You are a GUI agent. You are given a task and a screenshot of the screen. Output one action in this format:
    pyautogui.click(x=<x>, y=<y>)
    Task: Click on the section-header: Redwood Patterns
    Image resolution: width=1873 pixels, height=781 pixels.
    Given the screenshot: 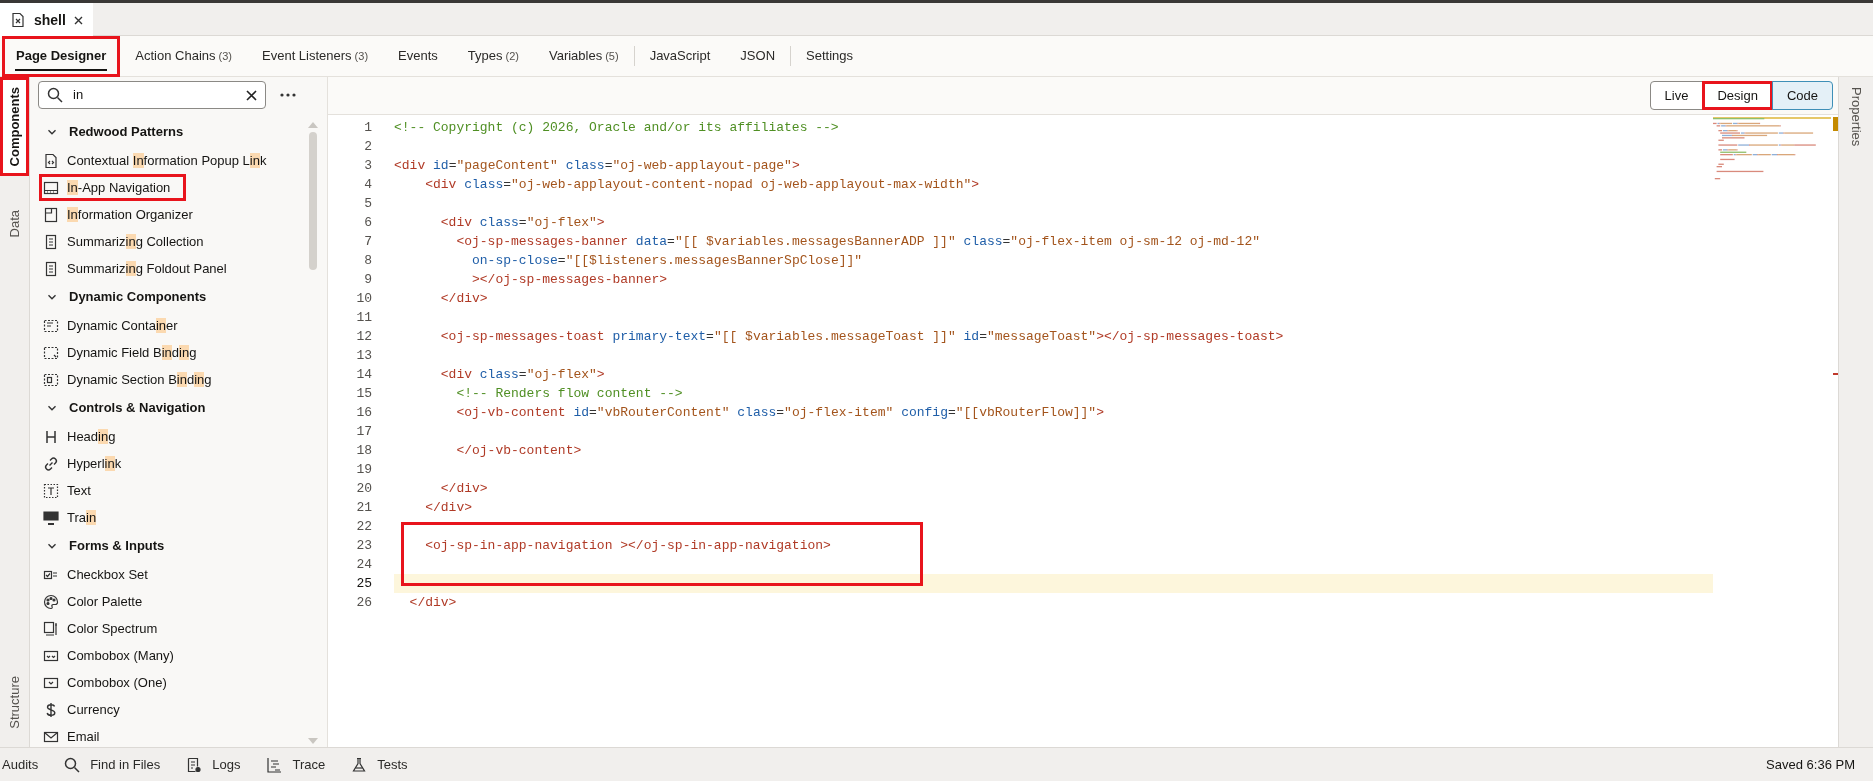 What is the action you would take?
    pyautogui.click(x=173, y=132)
    